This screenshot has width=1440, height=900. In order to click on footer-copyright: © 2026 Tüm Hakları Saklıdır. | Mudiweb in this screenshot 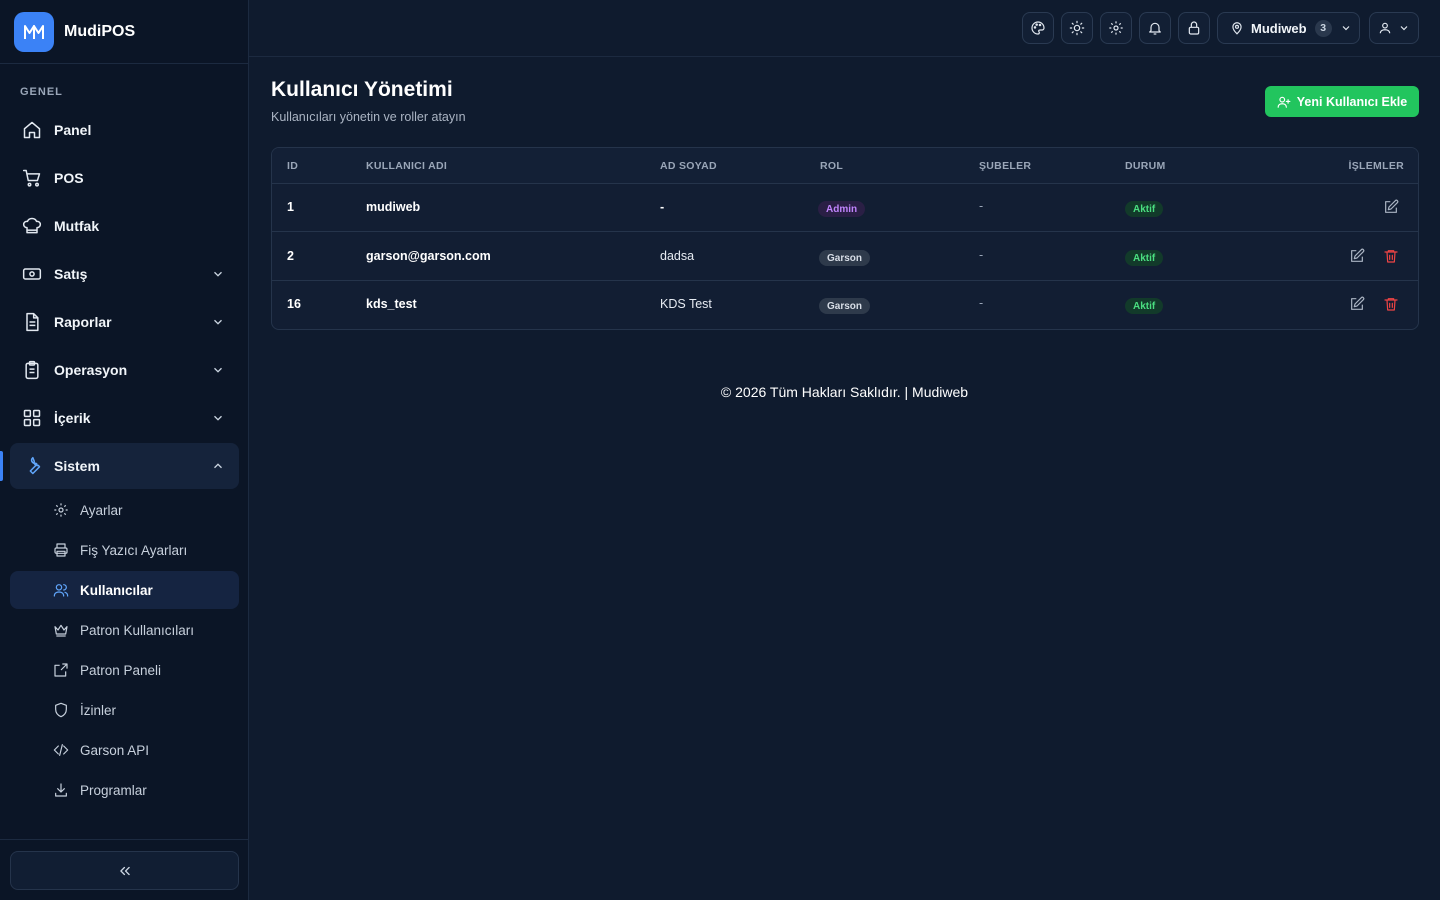, I will do `click(844, 392)`.